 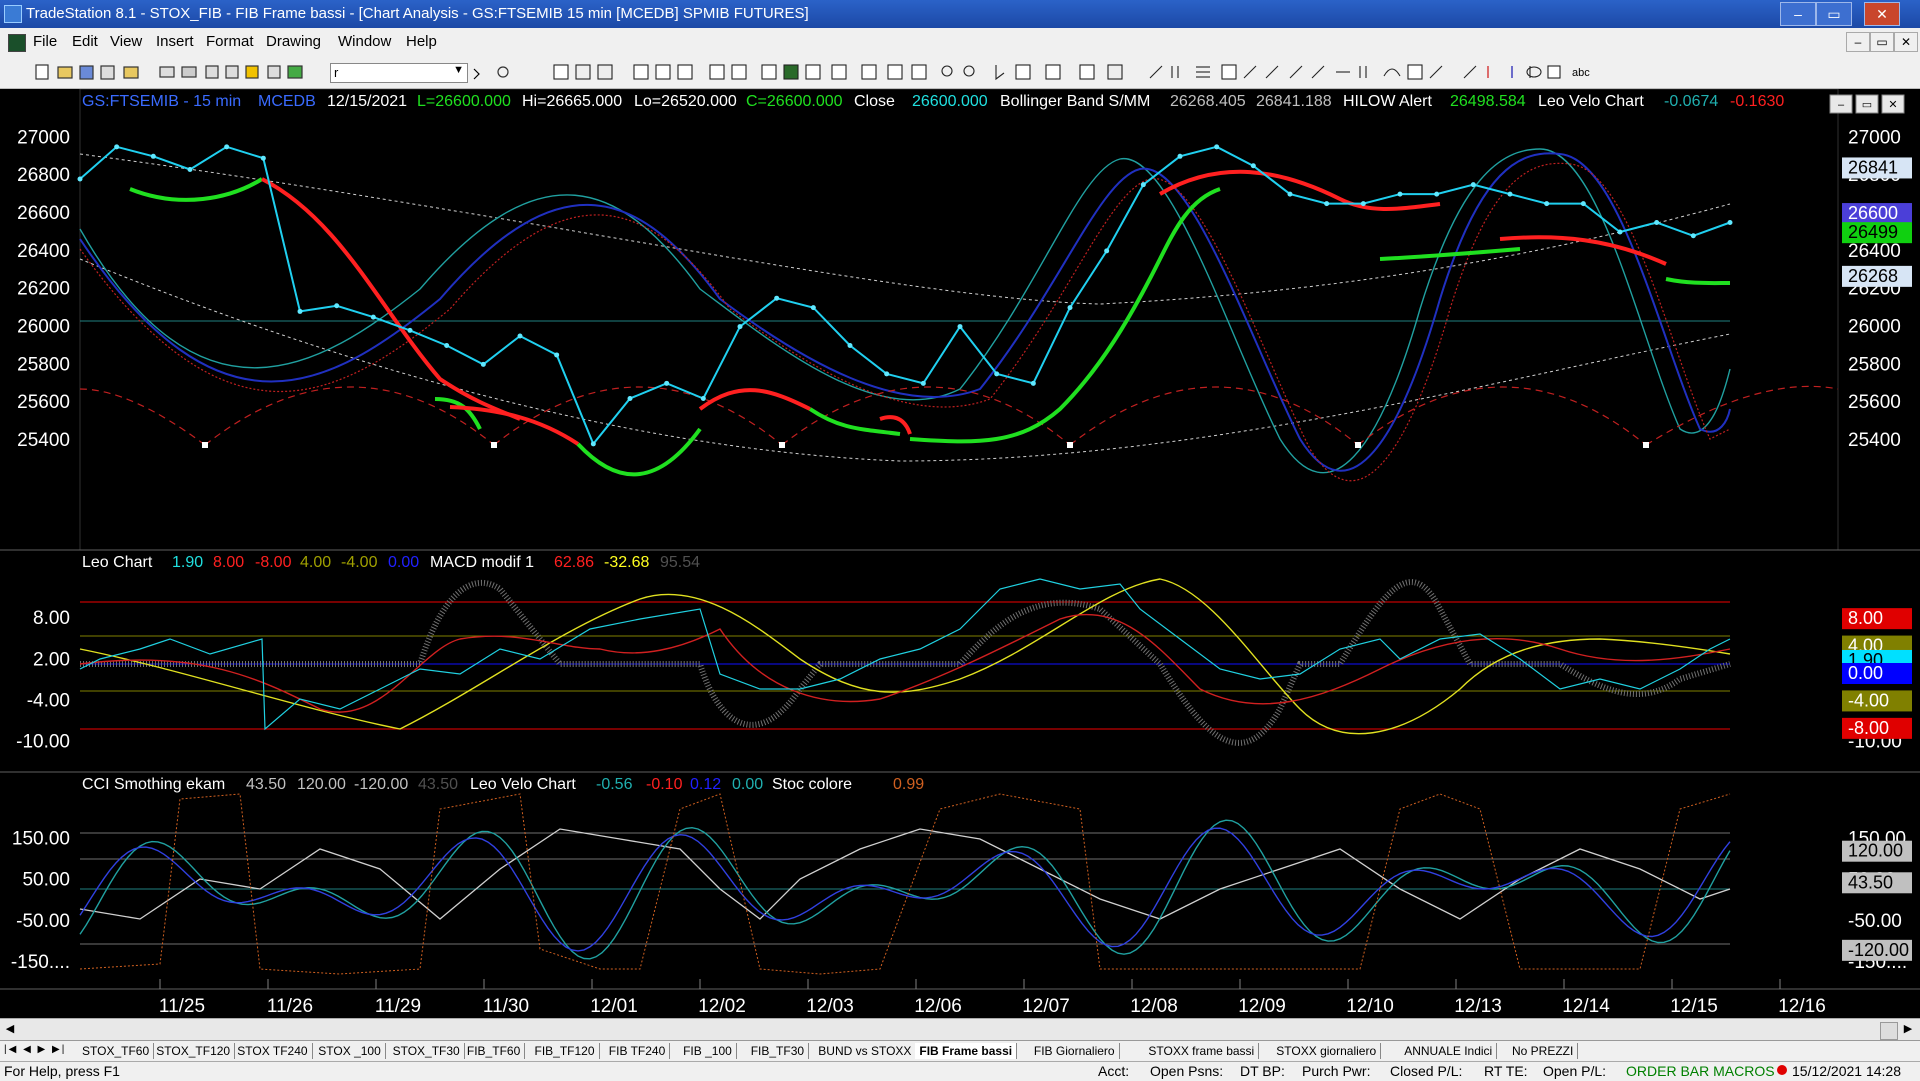 What do you see at coordinates (1802, 1006) in the screenshot?
I see `x-tick-label: 12/16` at bounding box center [1802, 1006].